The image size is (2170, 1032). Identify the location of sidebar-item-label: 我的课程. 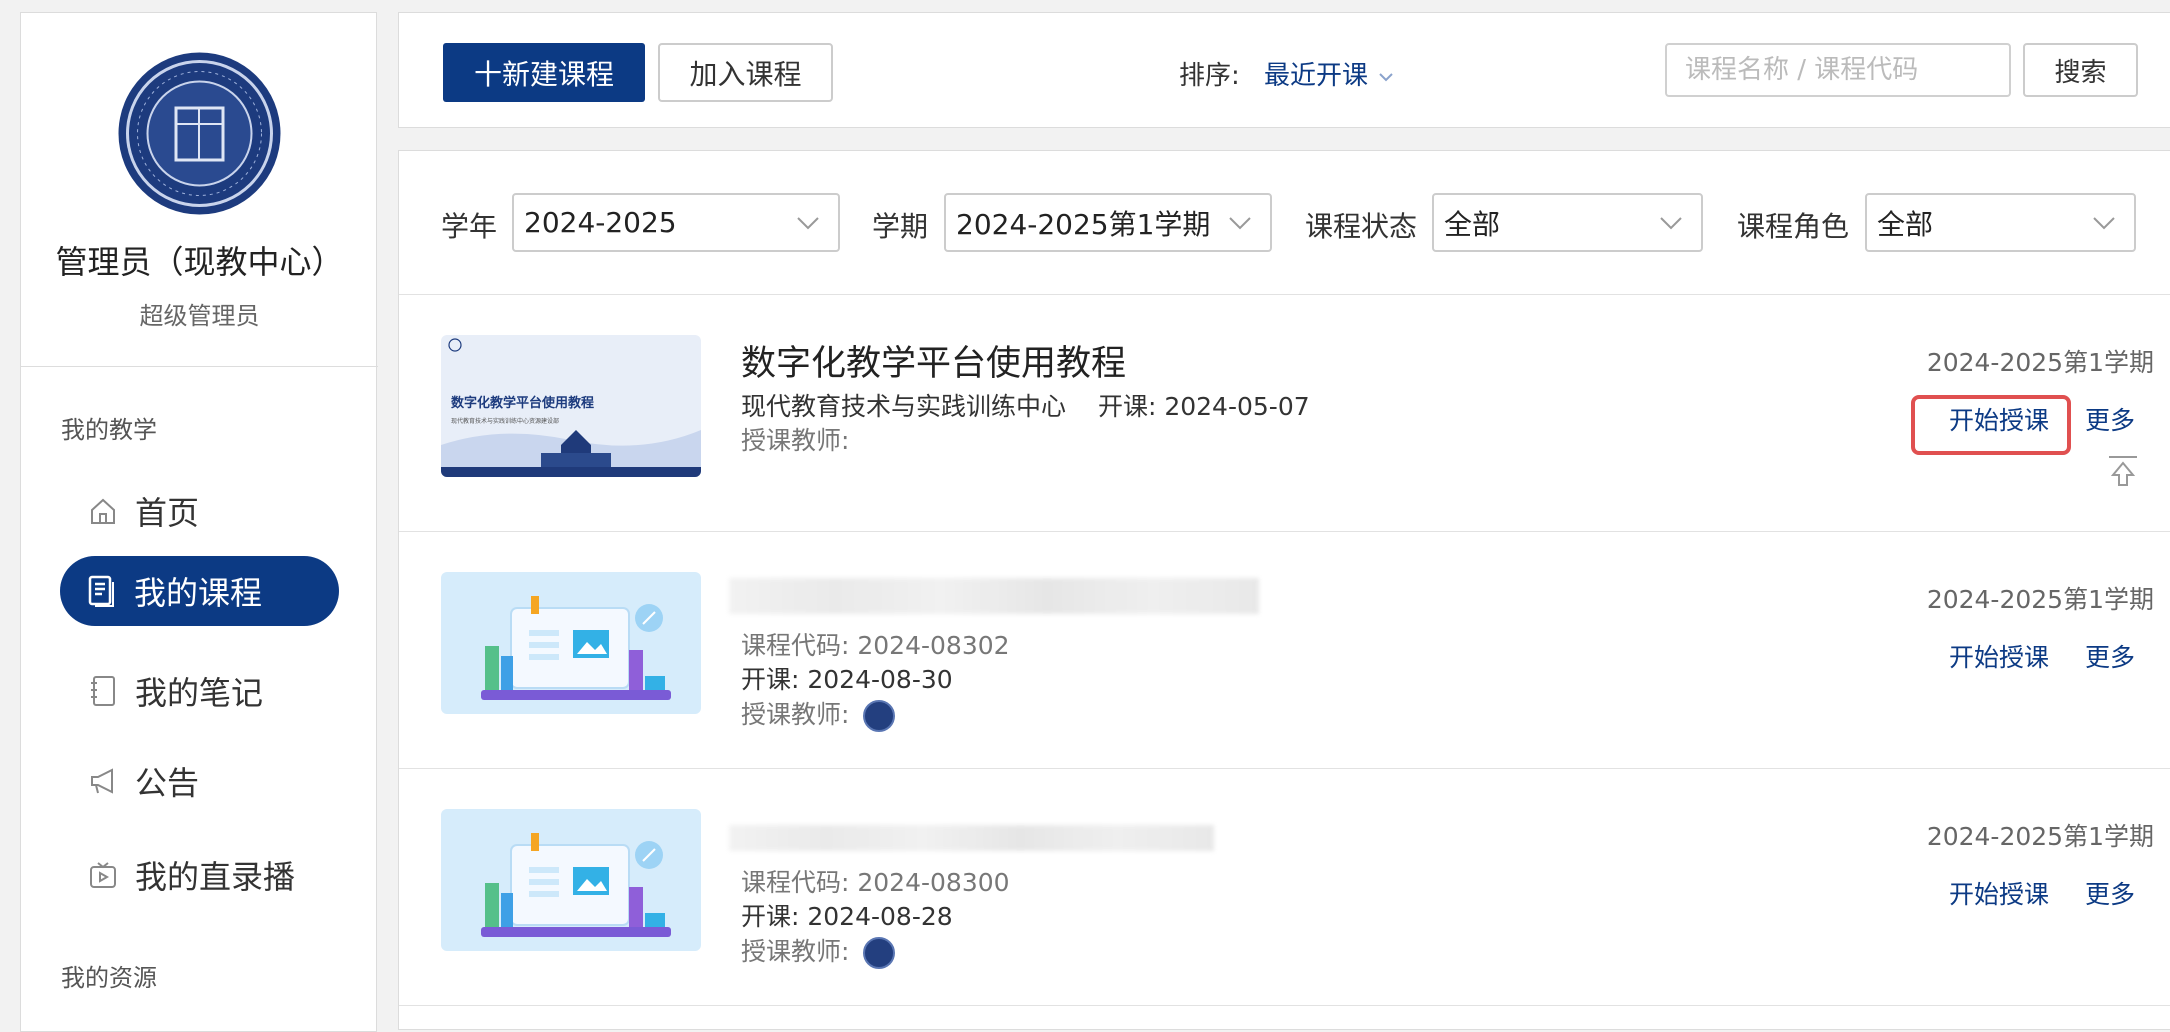
(198, 593).